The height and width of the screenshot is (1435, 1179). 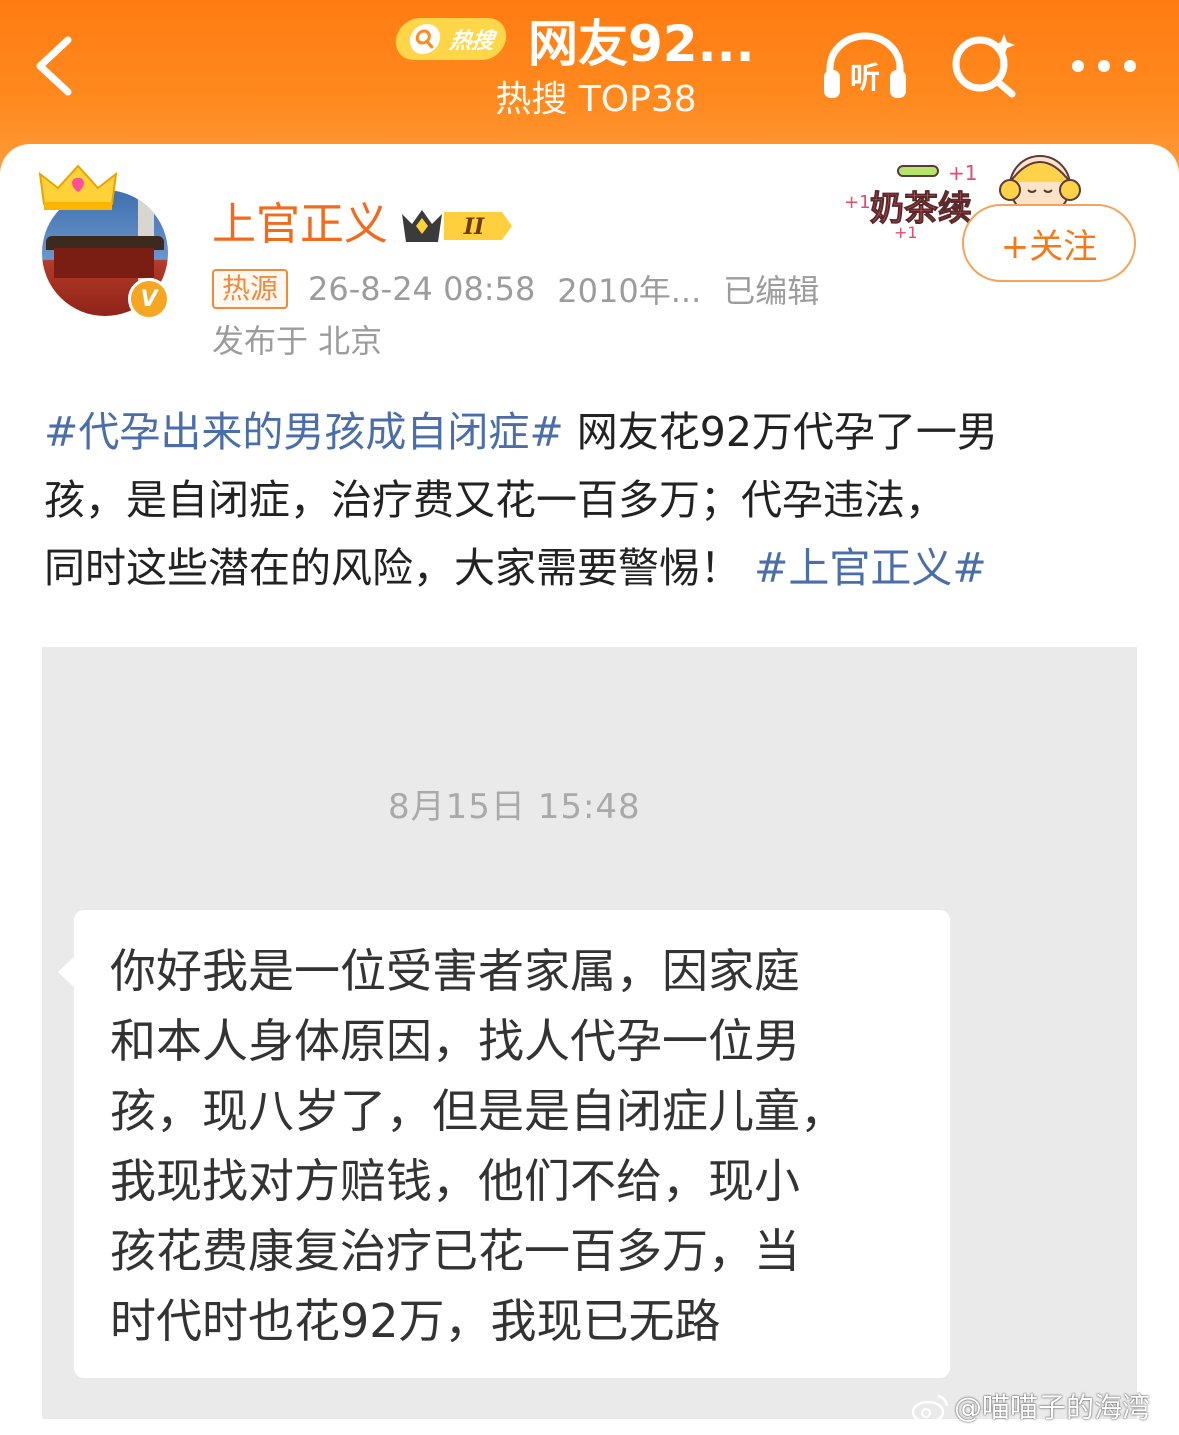 What do you see at coordinates (304, 432) in the screenshot?
I see `hashtag-surrogacy: #代孕出来的男孩成自闭症#` at bounding box center [304, 432].